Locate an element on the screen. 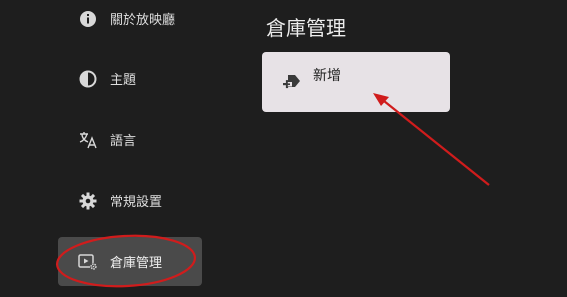 Image resolution: width=567 pixels, height=297 pixels. page-title: 倉庫管理 is located at coordinates (306, 28).